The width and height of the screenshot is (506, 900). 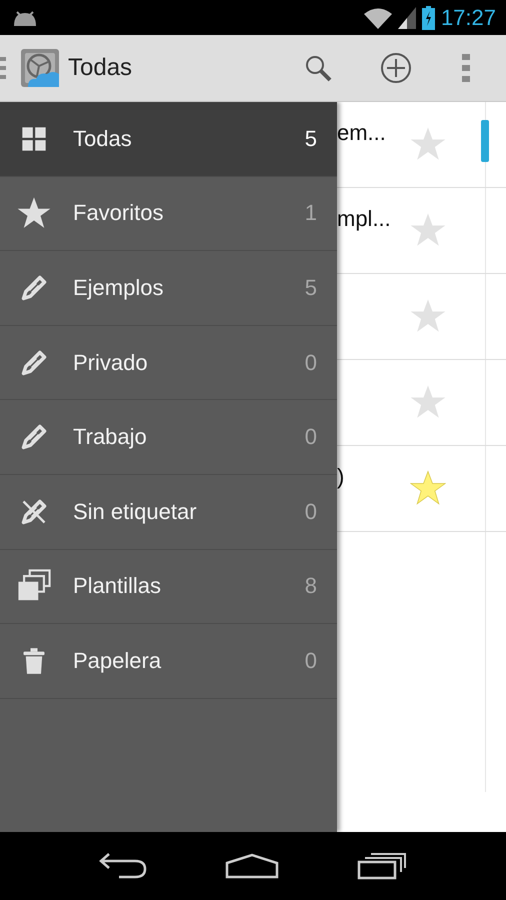 What do you see at coordinates (382, 866) in the screenshot?
I see `recent-apps-icon` at bounding box center [382, 866].